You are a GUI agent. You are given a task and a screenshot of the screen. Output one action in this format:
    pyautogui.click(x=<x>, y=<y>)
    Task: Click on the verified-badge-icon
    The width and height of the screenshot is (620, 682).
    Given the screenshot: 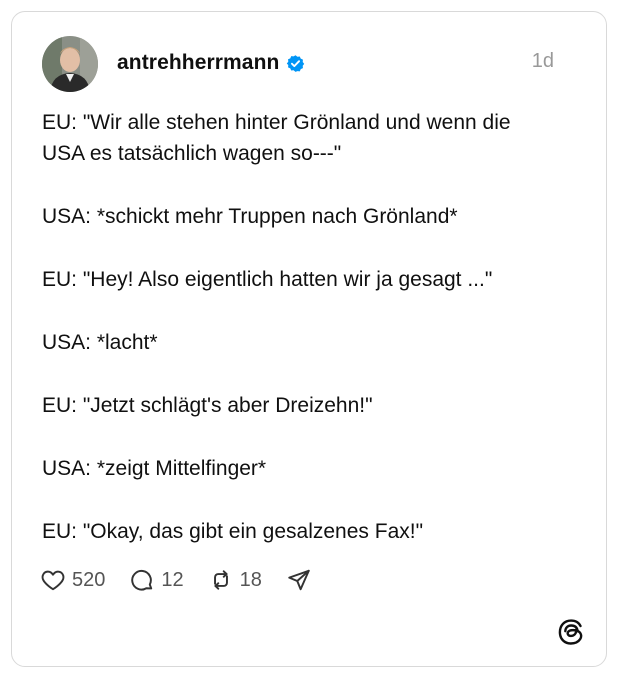 What is the action you would take?
    pyautogui.click(x=295, y=63)
    